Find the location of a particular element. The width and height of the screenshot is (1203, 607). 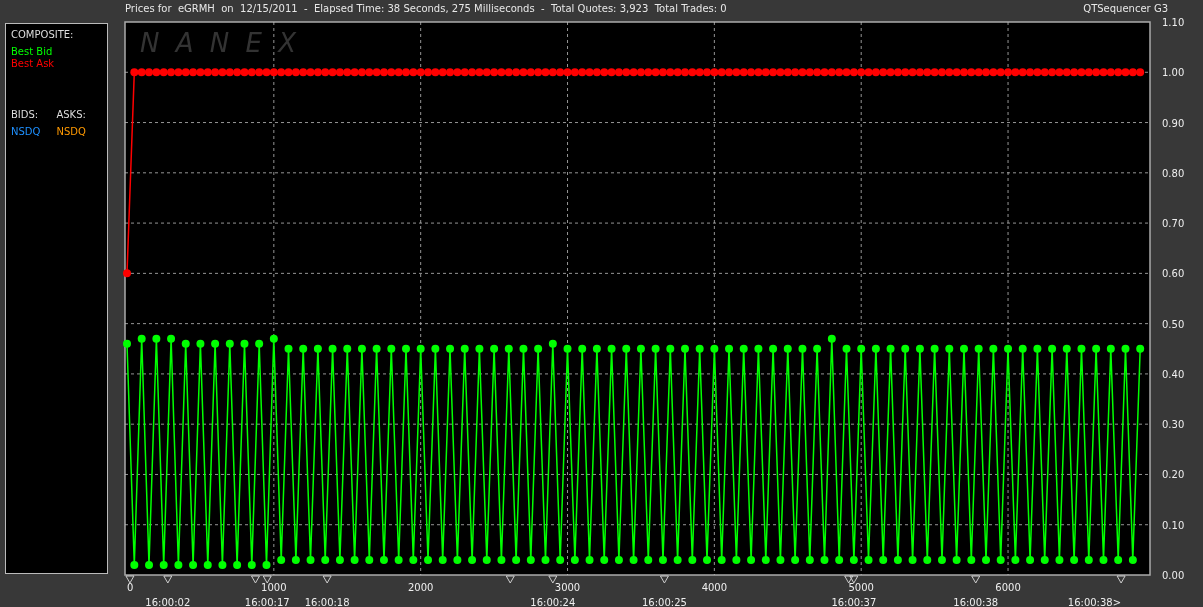

legend-entry: NSDQ is located at coordinates (26, 131).